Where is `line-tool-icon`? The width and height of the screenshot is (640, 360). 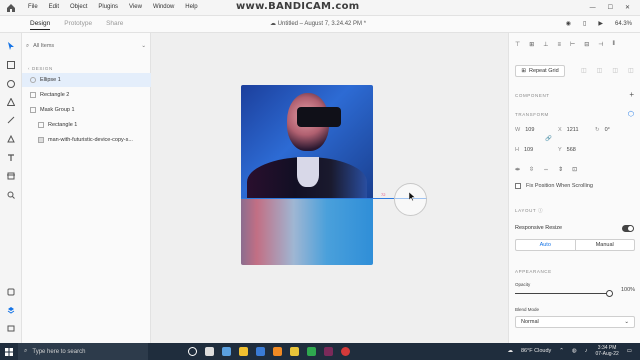 line-tool-icon is located at coordinates (11, 120).